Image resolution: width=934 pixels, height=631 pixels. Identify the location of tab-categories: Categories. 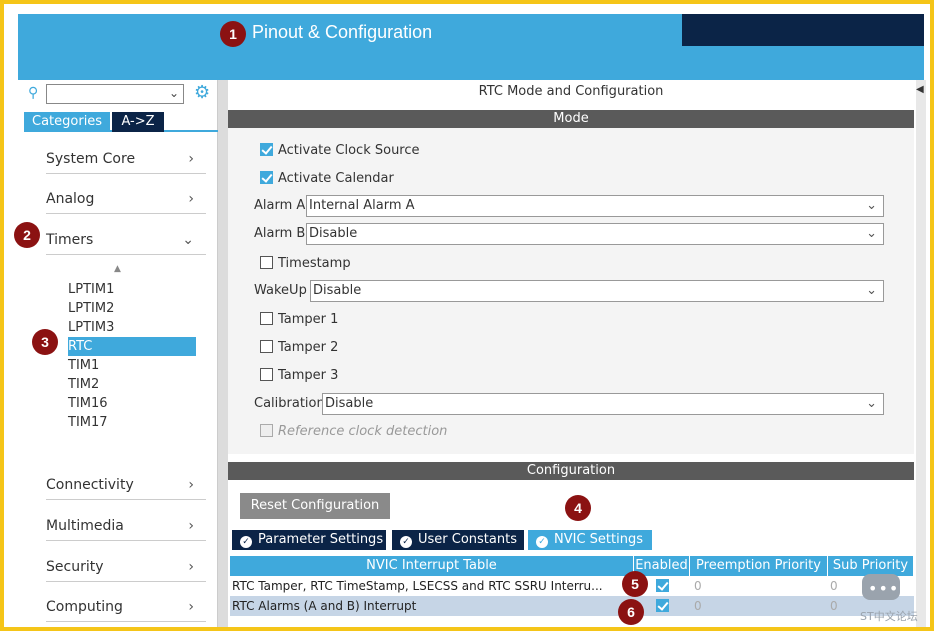
(67, 122).